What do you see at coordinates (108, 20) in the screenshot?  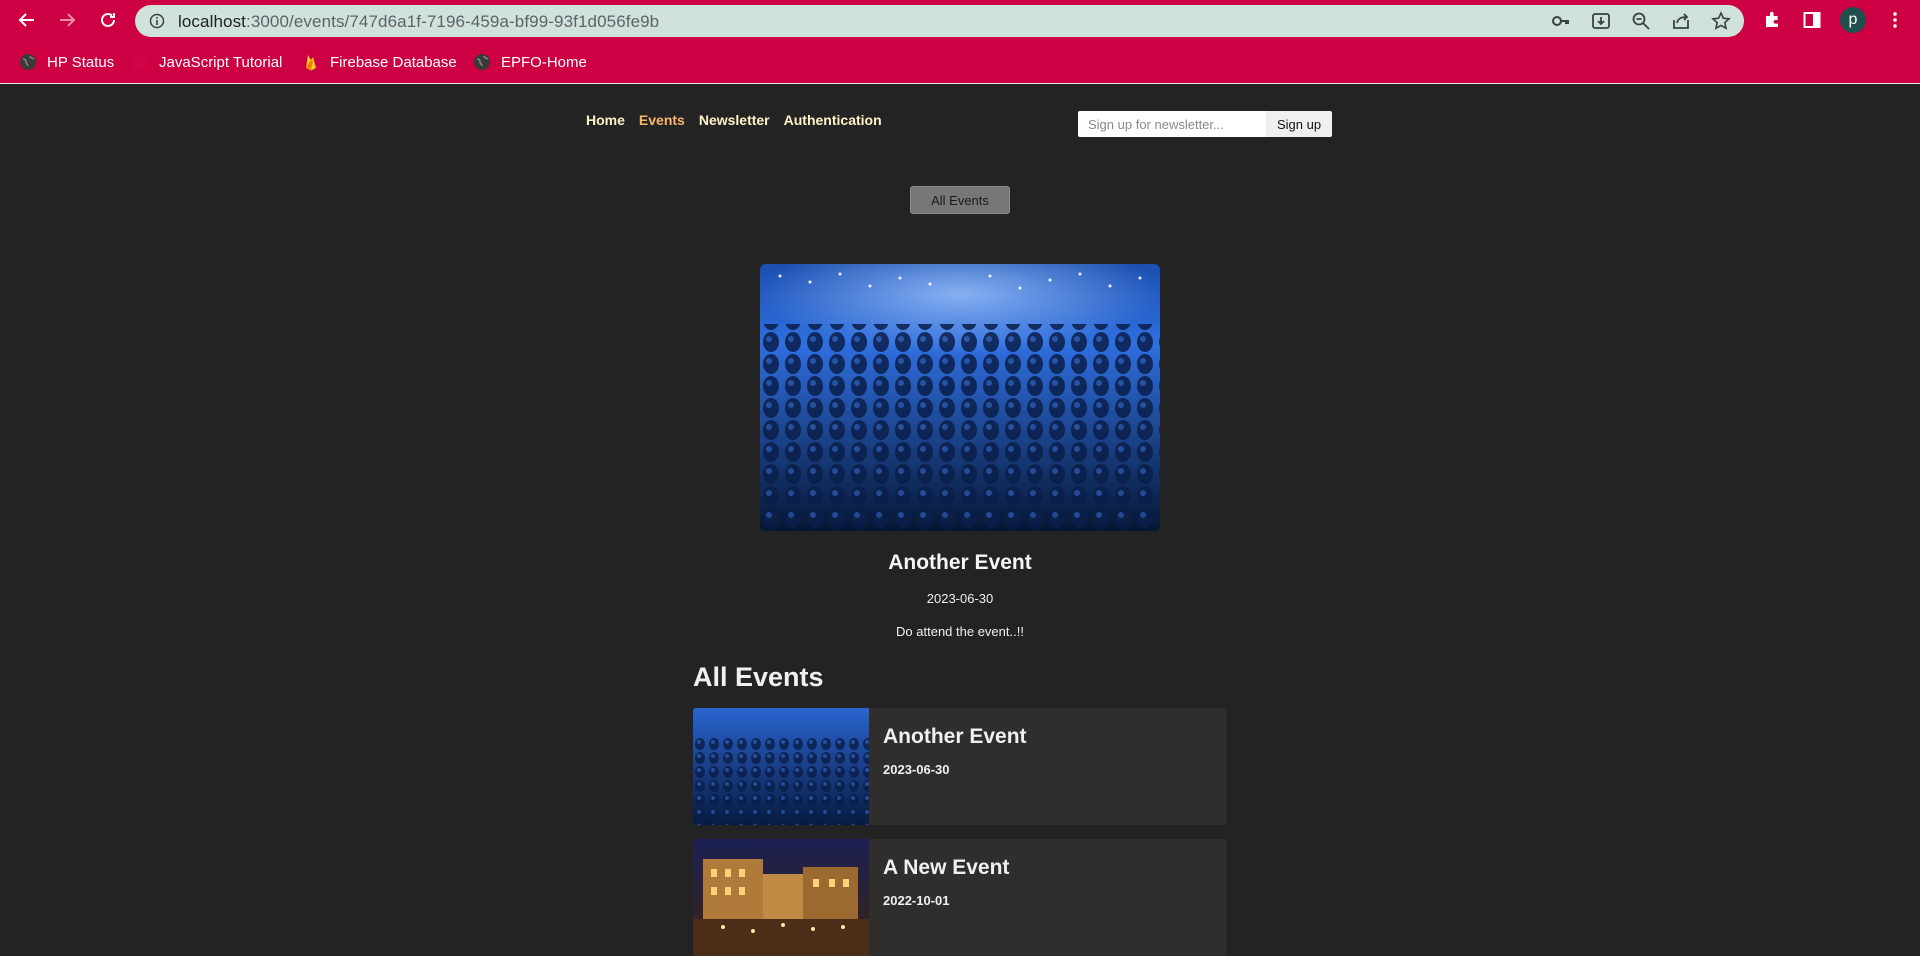 I see `reload-icon` at bounding box center [108, 20].